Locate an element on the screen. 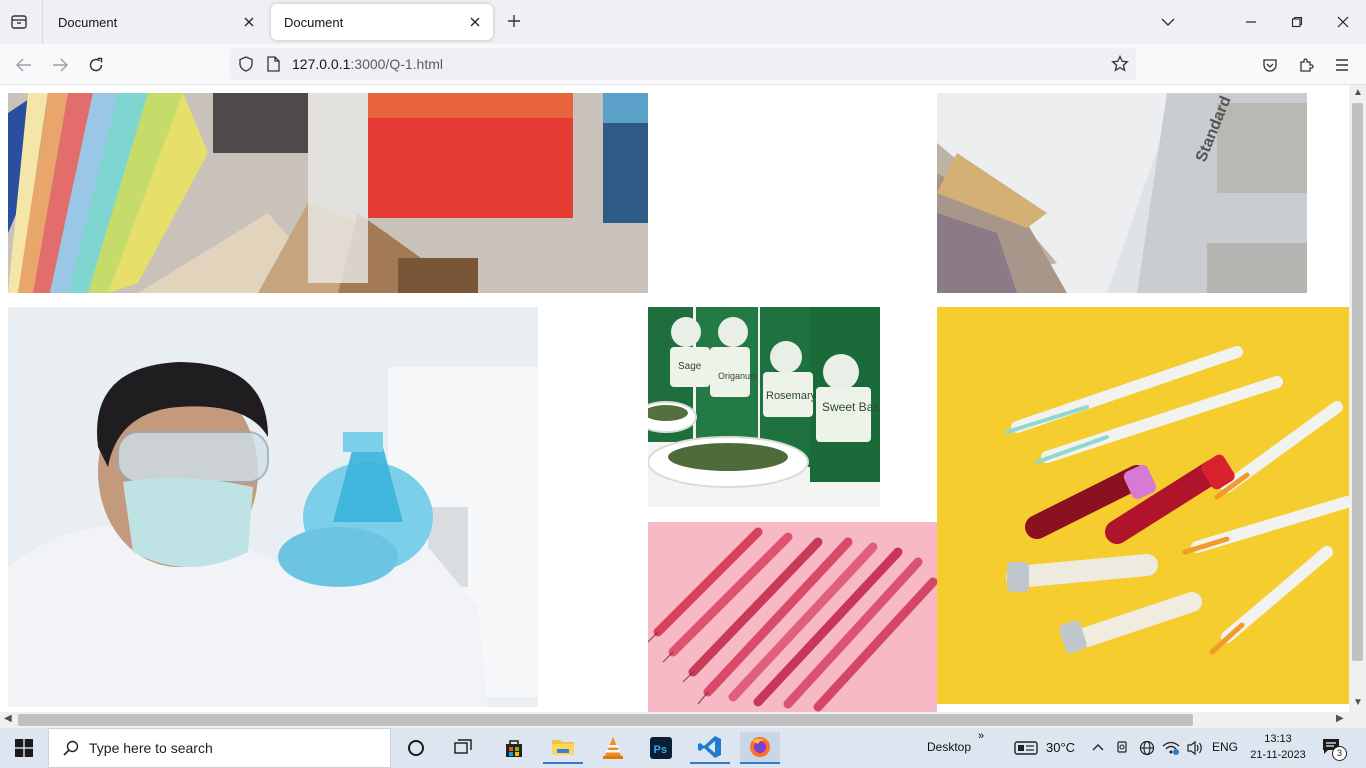  task-view-icon is located at coordinates (463, 746).